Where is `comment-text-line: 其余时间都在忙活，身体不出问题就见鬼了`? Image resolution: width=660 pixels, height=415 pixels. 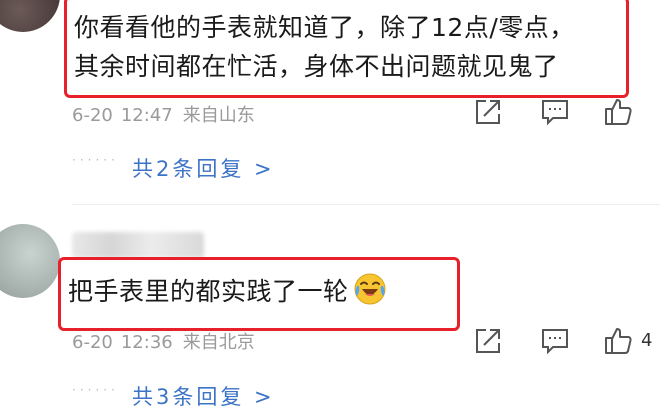
comment-text-line: 其余时间都在忙活，身体不出问题就见鬼了 is located at coordinates (316, 66).